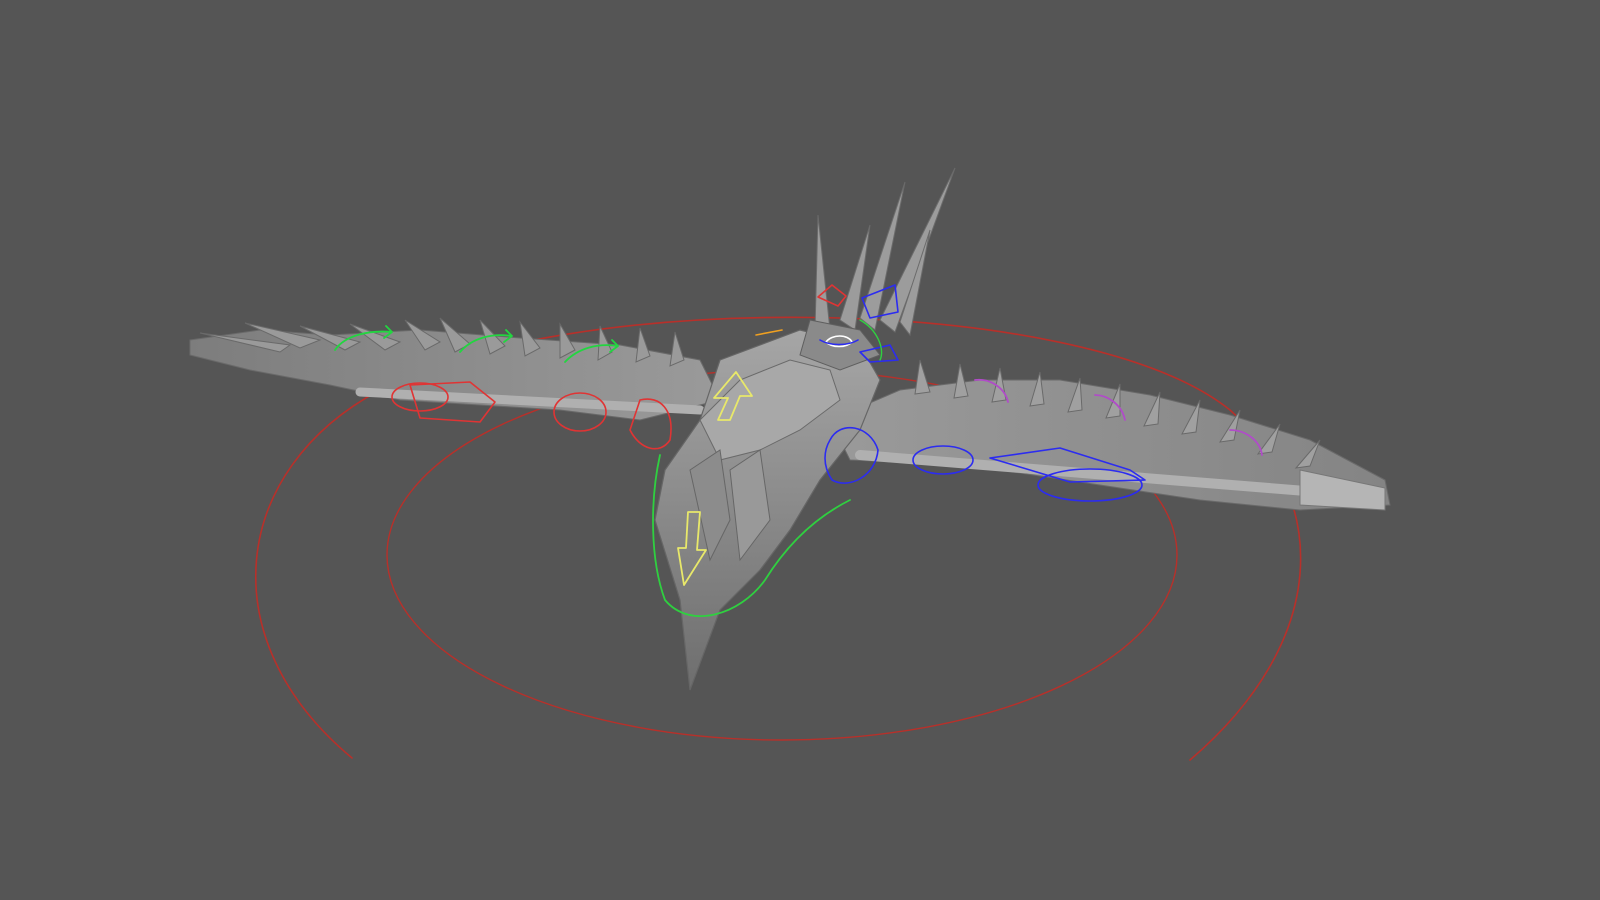 The height and width of the screenshot is (900, 1600). Describe the element at coordinates (885, 252) in the screenshot. I see `tail-mesh` at that location.